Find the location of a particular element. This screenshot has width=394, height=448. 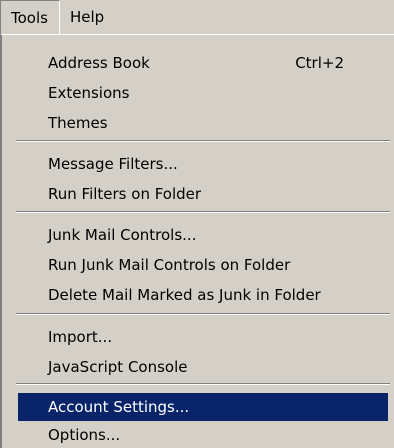

menubar-tools-label: Tools is located at coordinates (29, 18).